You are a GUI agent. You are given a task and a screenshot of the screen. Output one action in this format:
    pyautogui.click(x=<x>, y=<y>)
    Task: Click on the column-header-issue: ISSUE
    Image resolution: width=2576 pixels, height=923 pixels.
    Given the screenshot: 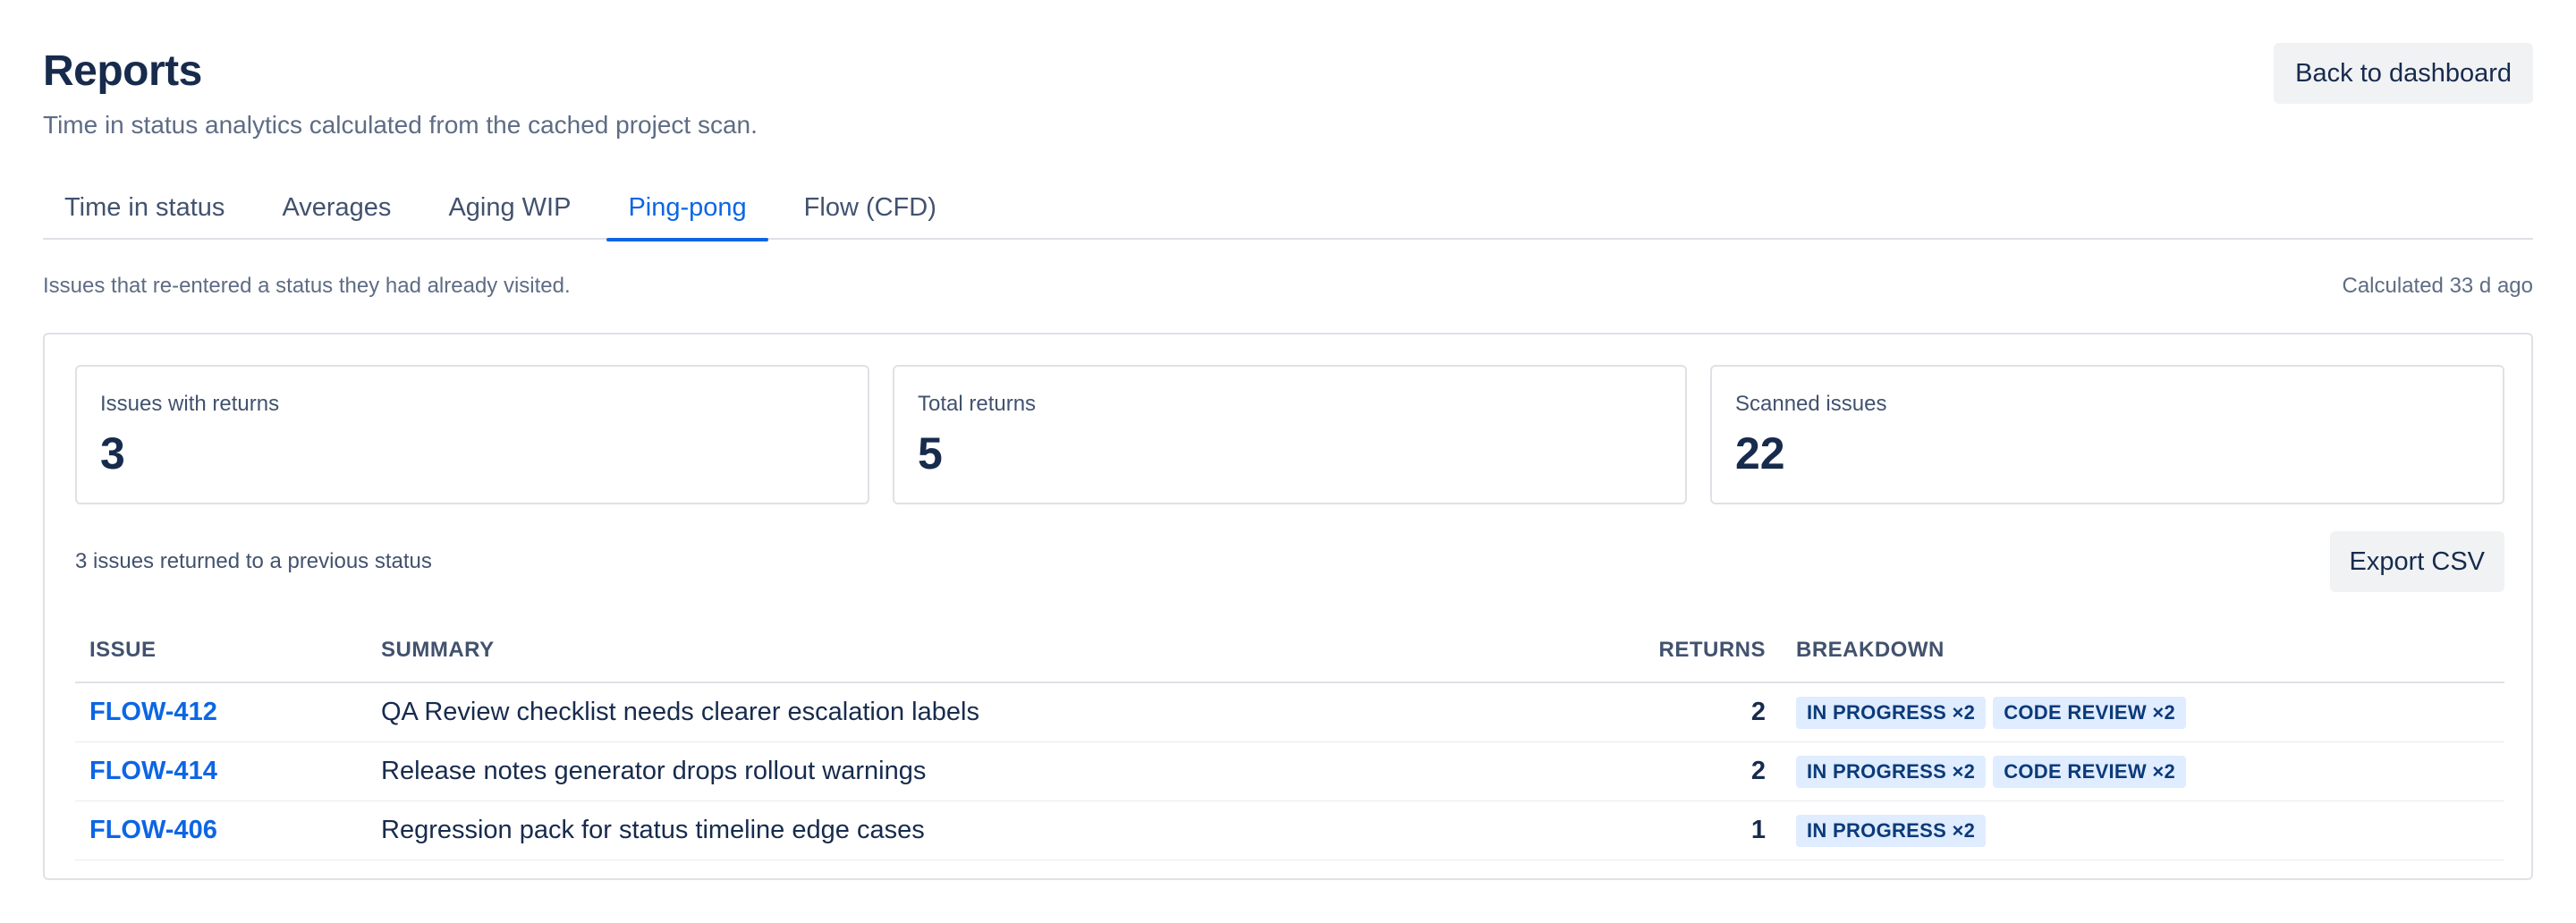 What is the action you would take?
    pyautogui.click(x=123, y=650)
    